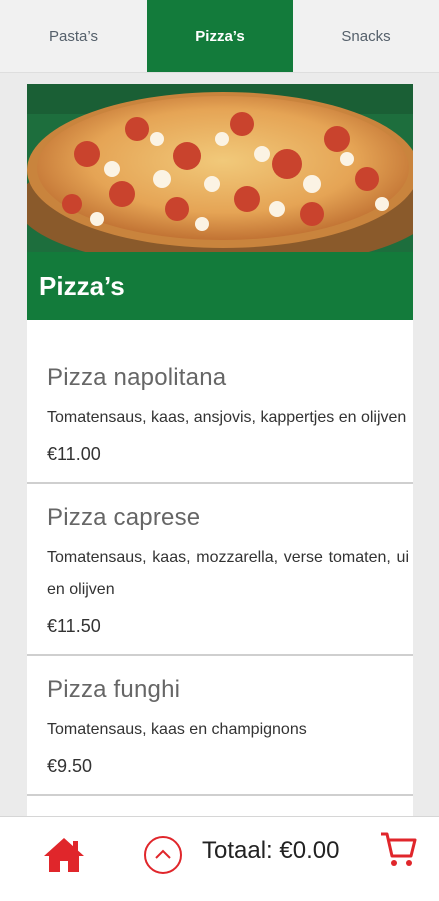 This screenshot has height=901, width=439. I want to click on item-name: Pizza caprese, so click(124, 517).